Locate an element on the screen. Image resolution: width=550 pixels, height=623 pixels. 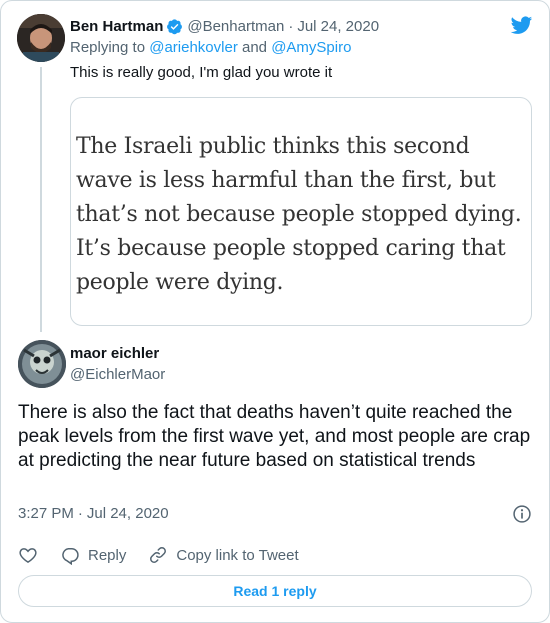
tweet-actions-bar: Reply Copy link to Tweet is located at coordinates (169, 555).